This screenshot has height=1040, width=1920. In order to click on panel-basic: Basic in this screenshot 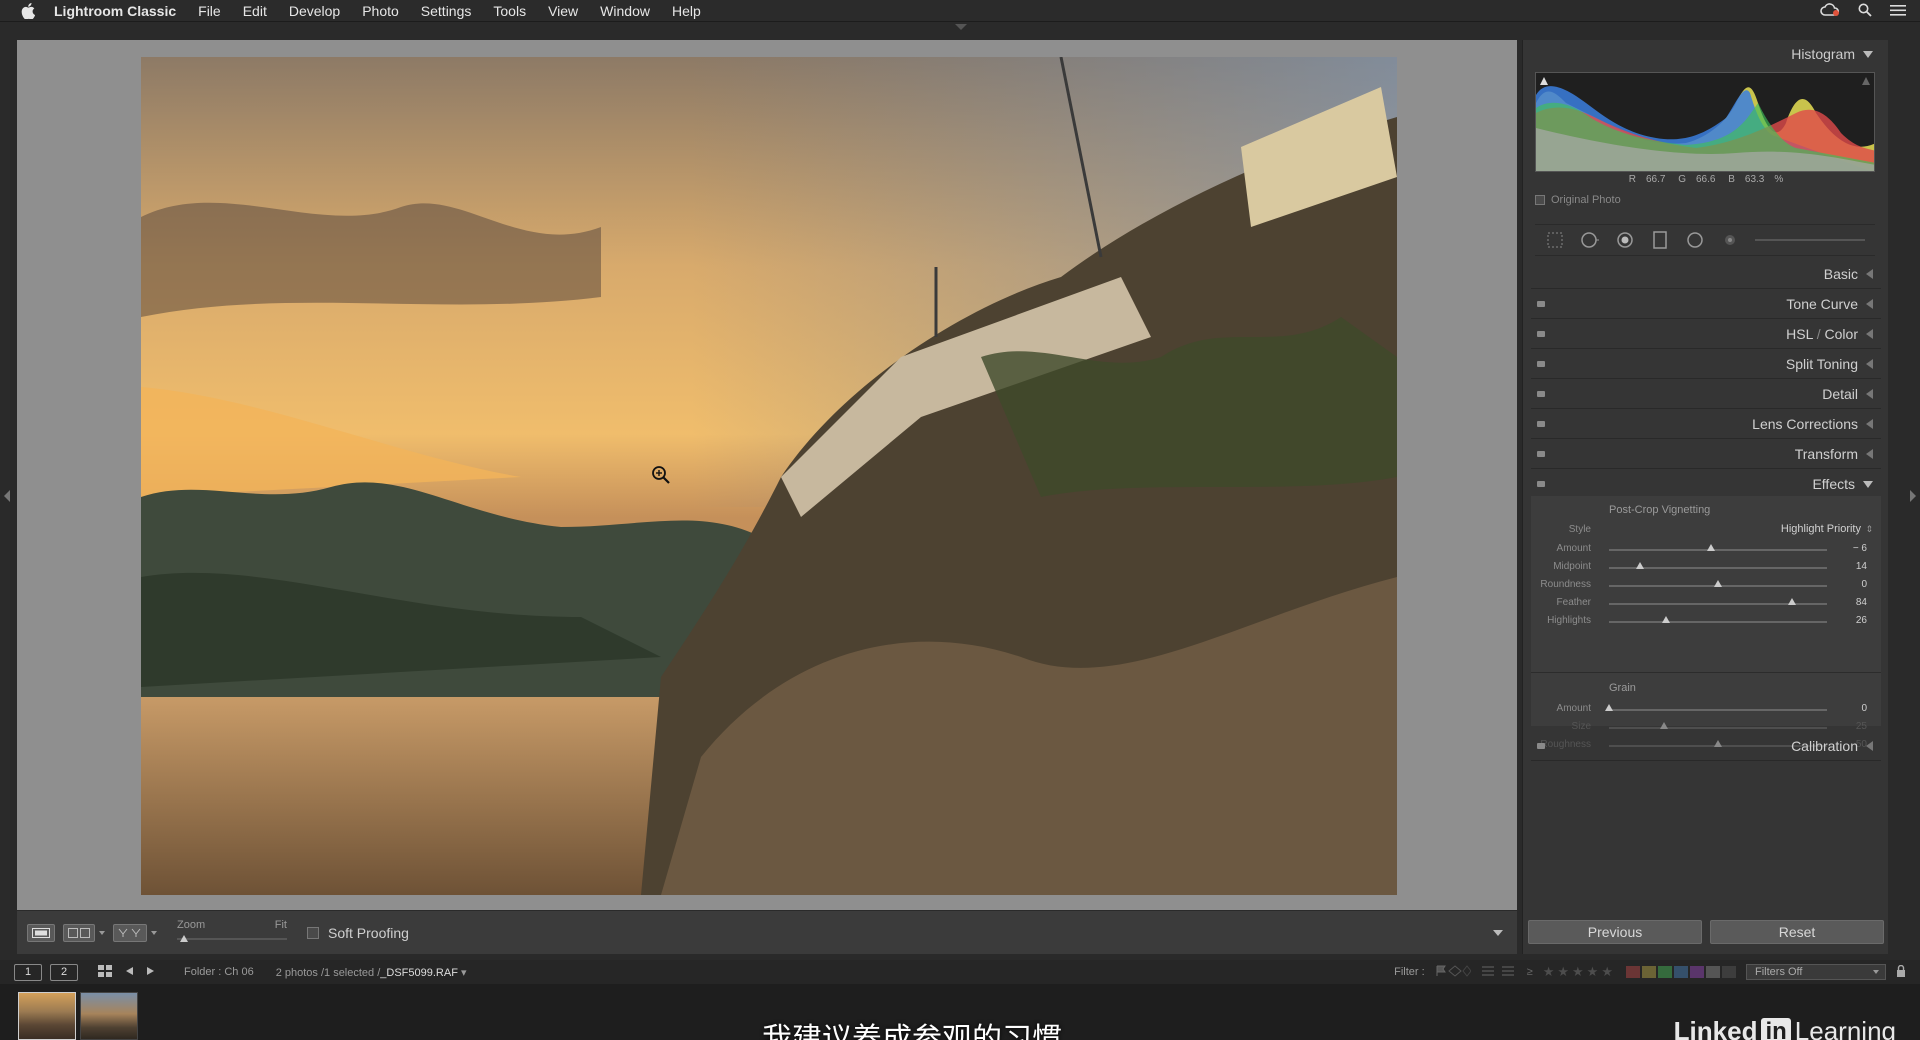, I will do `click(1706, 274)`.